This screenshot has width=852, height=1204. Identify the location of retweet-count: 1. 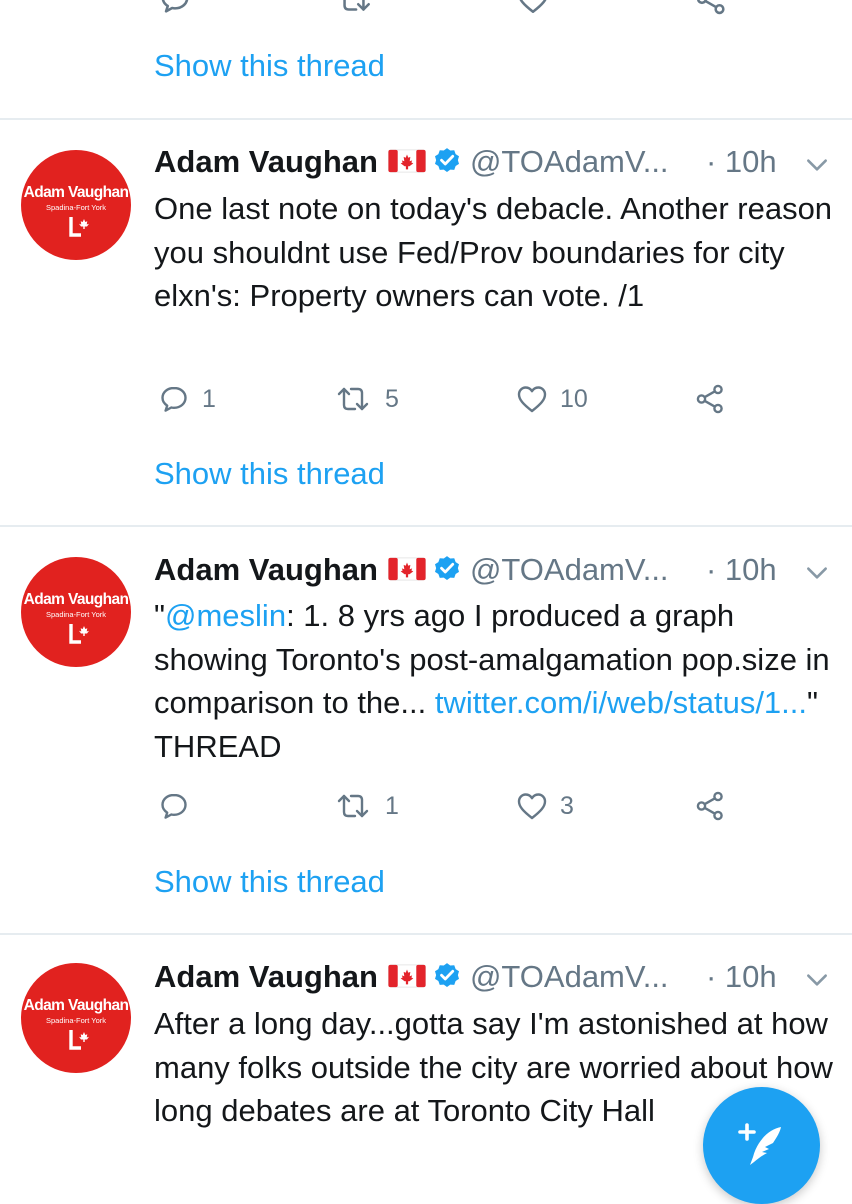
(392, 805).